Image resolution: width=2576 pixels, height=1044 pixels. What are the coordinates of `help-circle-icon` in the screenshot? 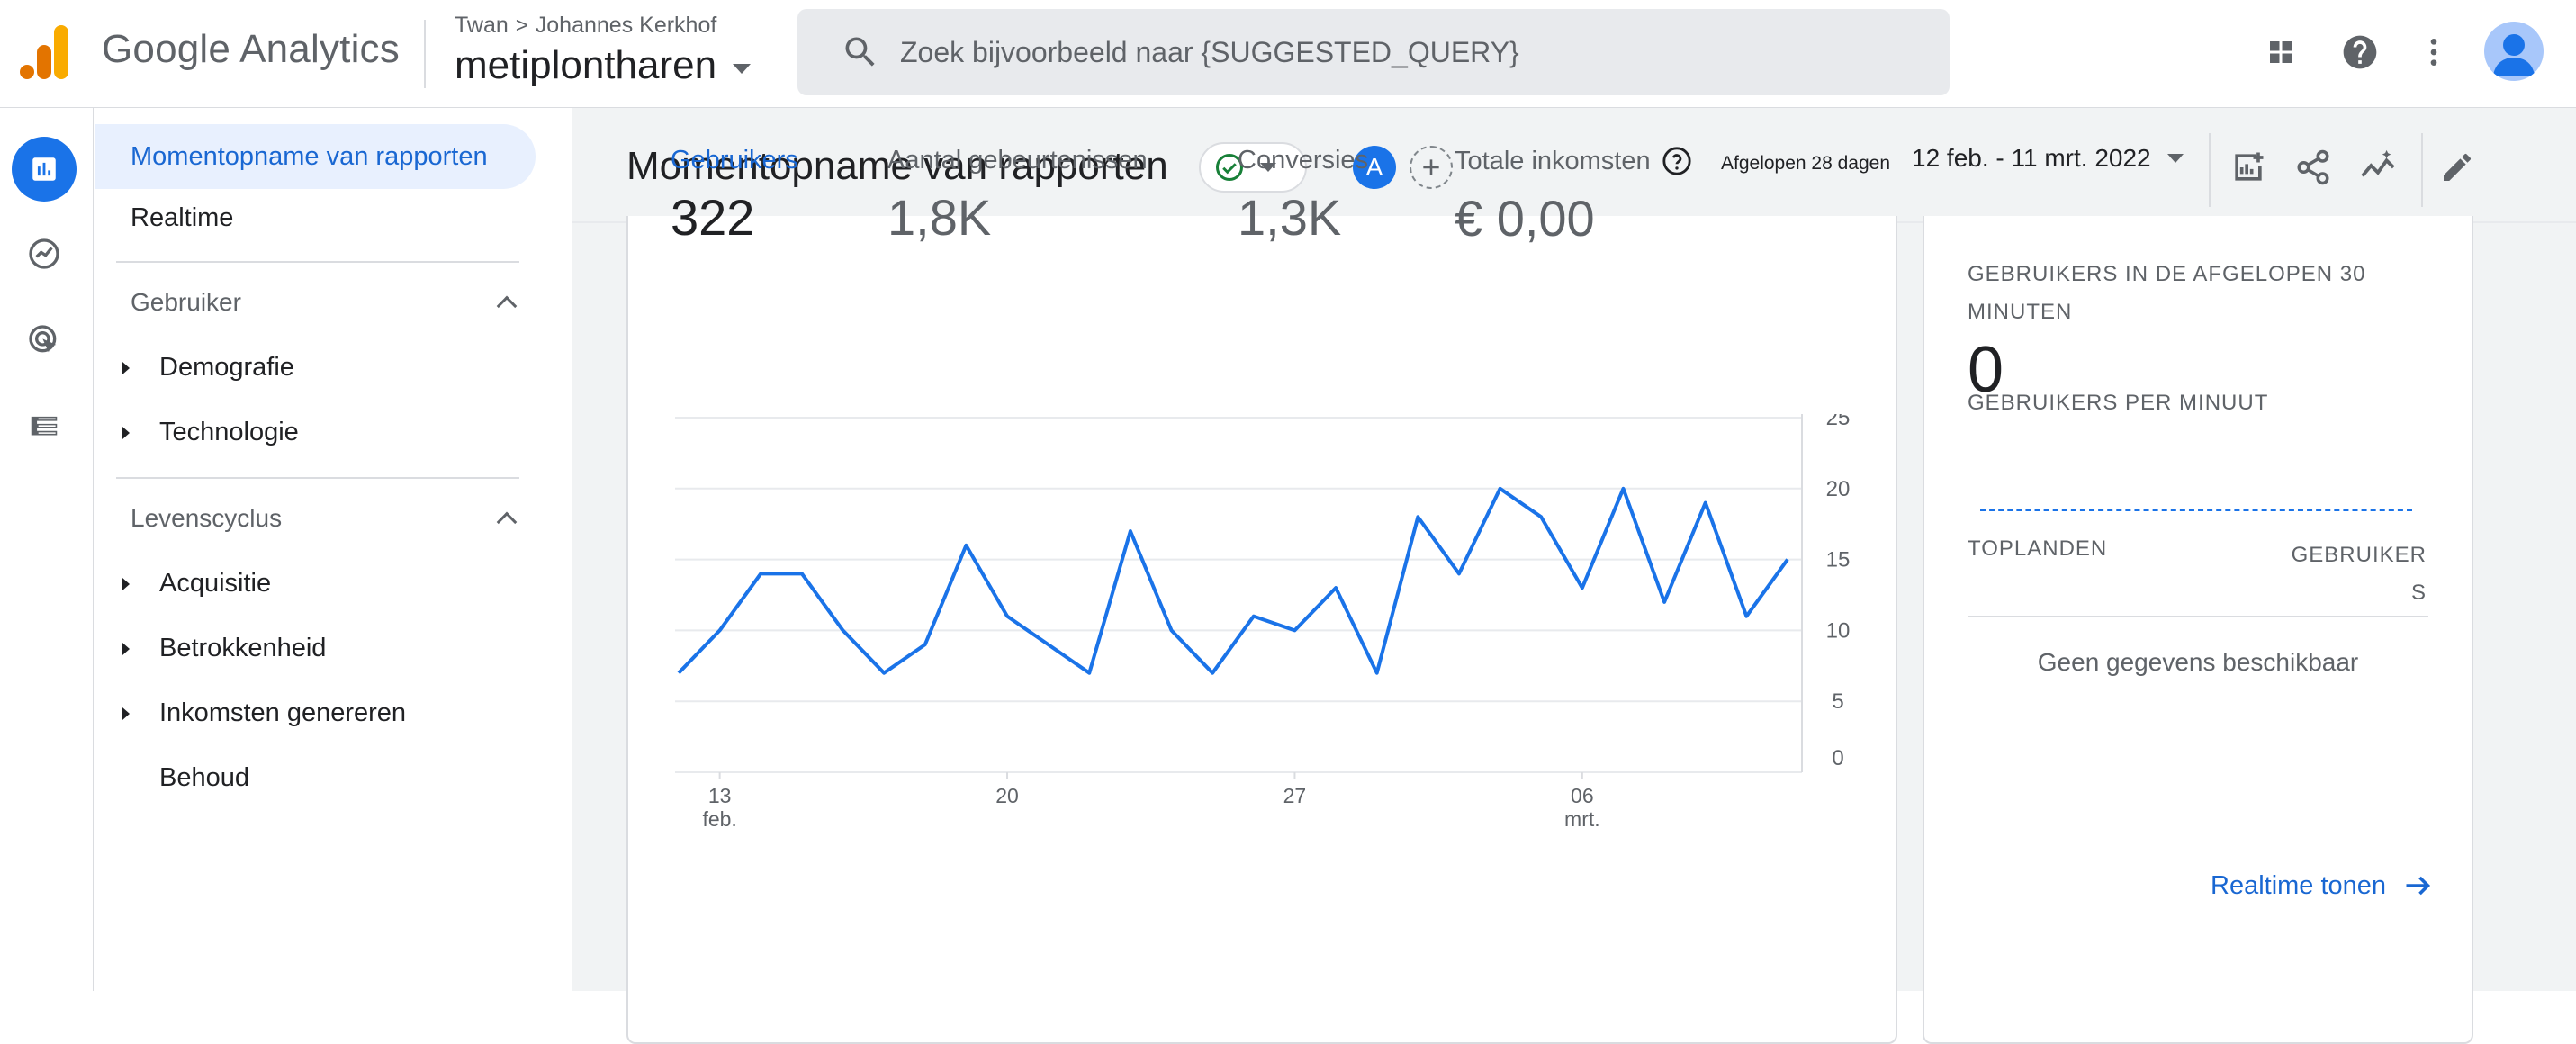 It's located at (1677, 161).